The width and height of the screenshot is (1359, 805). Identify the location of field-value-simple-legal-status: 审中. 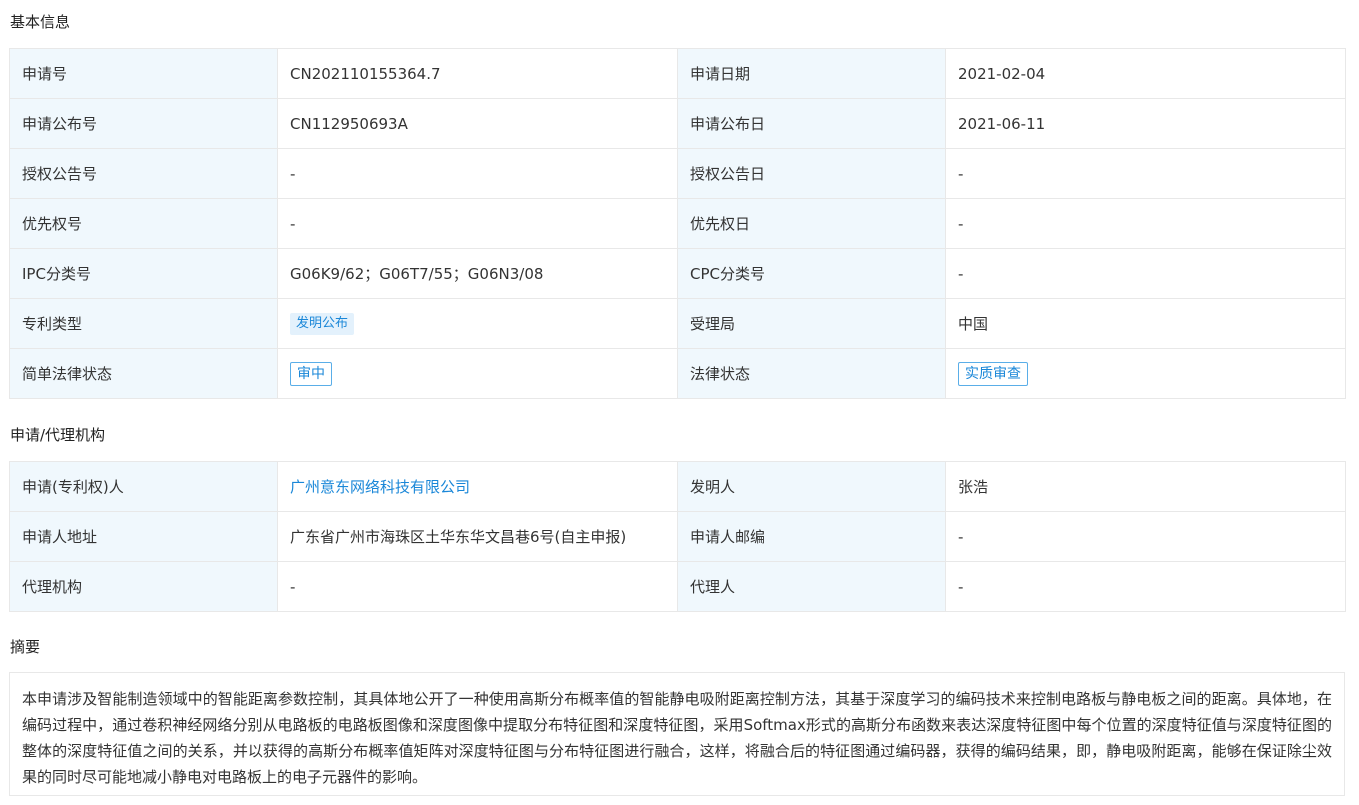
(477, 373).